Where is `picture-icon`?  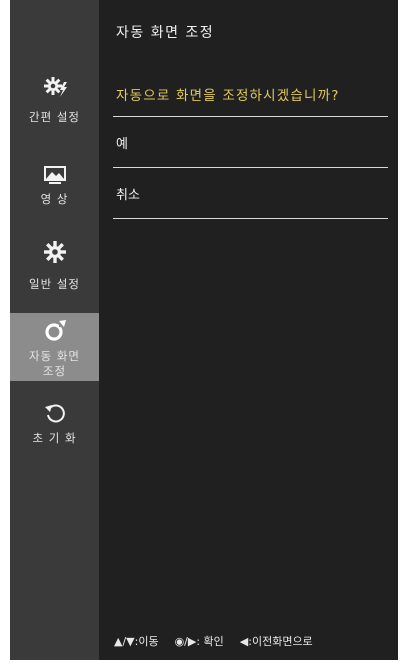
picture-icon is located at coordinates (55, 175).